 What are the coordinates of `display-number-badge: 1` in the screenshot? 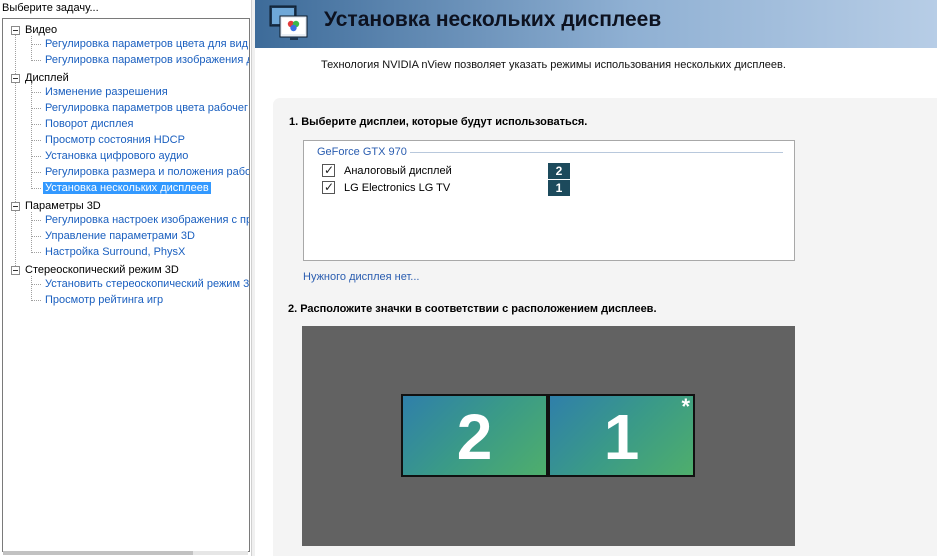 It's located at (559, 188).